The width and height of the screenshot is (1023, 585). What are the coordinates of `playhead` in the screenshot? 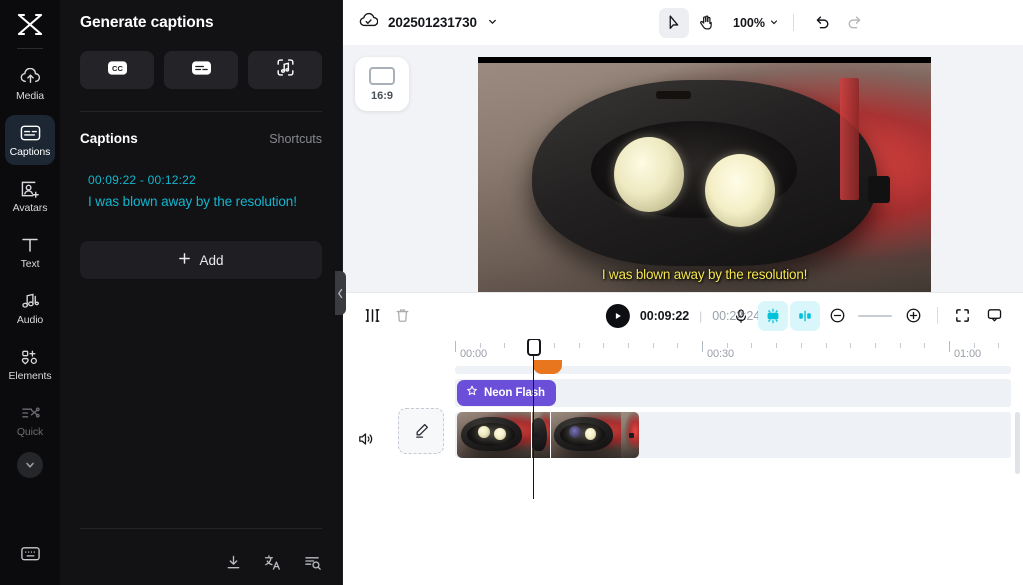 It's located at (533, 418).